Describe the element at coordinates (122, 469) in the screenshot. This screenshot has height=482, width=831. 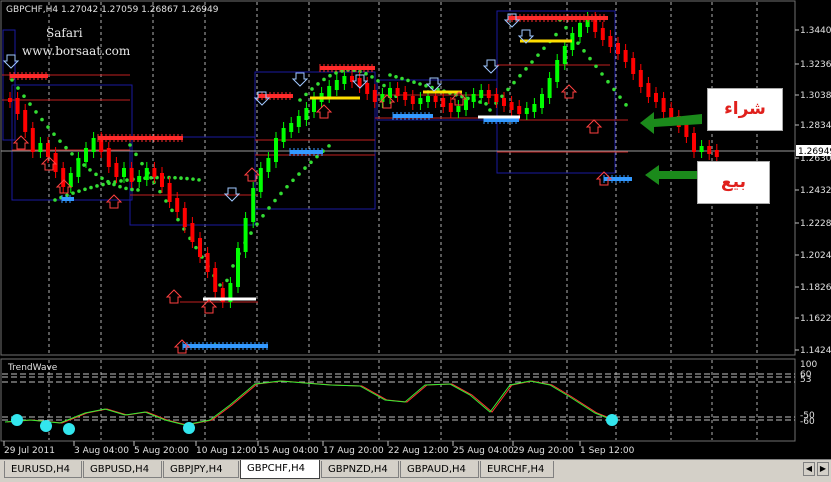
I see `tab-gbpusd-h4: GBPUSD,H4` at that location.